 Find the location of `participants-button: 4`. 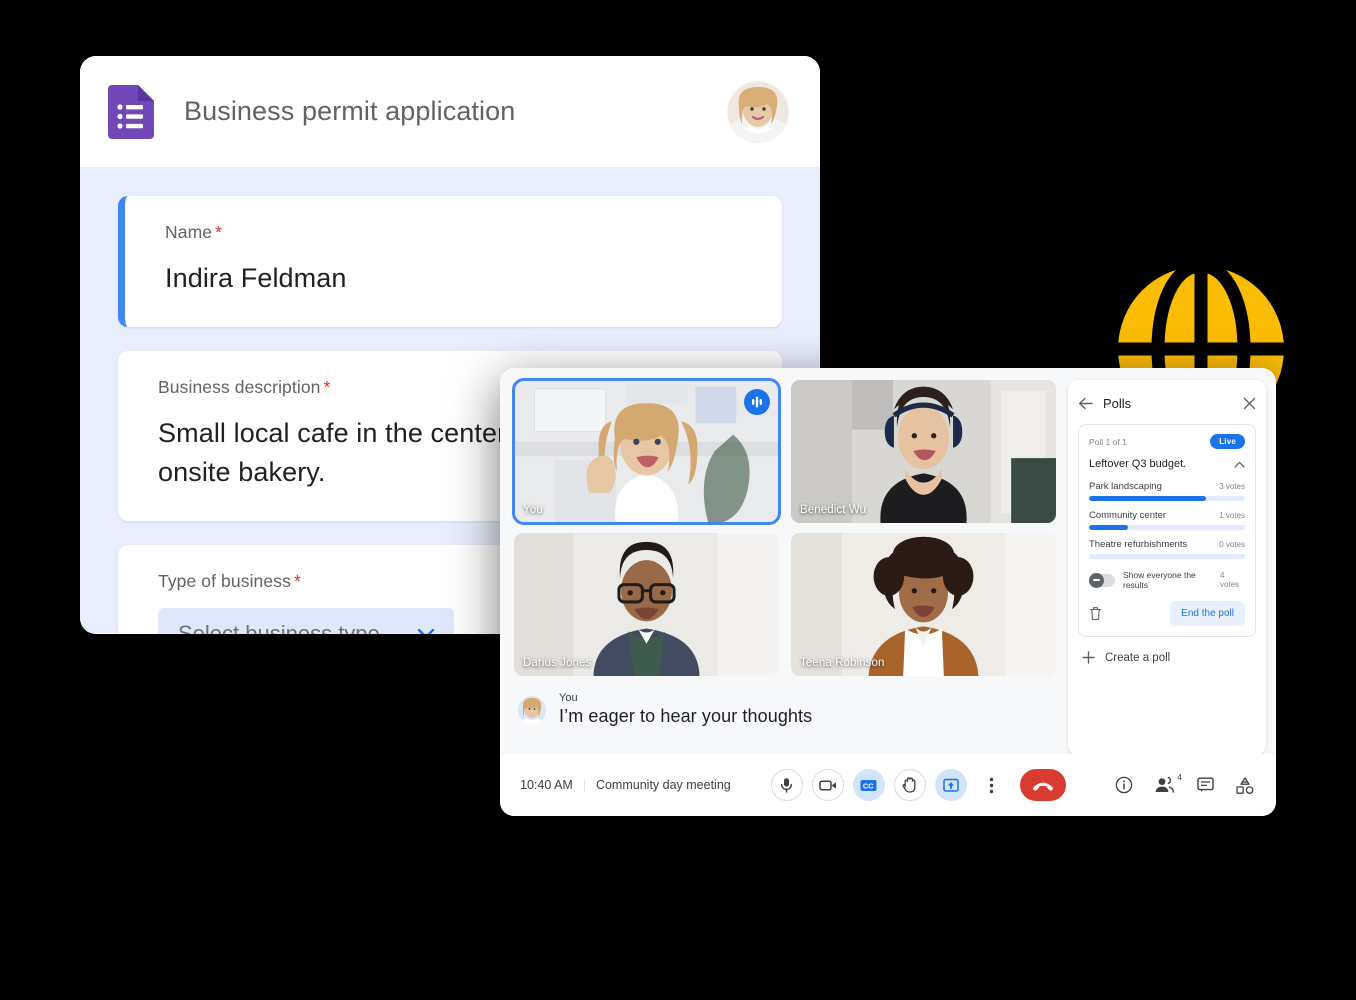

participants-button: 4 is located at coordinates (1168, 782).